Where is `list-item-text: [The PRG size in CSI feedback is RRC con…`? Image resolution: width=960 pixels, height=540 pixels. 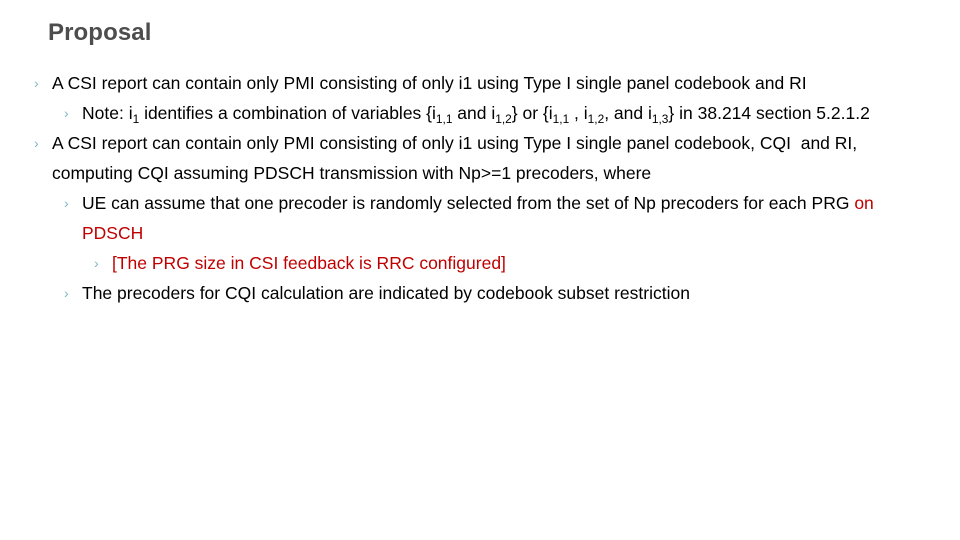 list-item-text: [The PRG size in CSI feedback is RRC con… is located at coordinates (309, 263).